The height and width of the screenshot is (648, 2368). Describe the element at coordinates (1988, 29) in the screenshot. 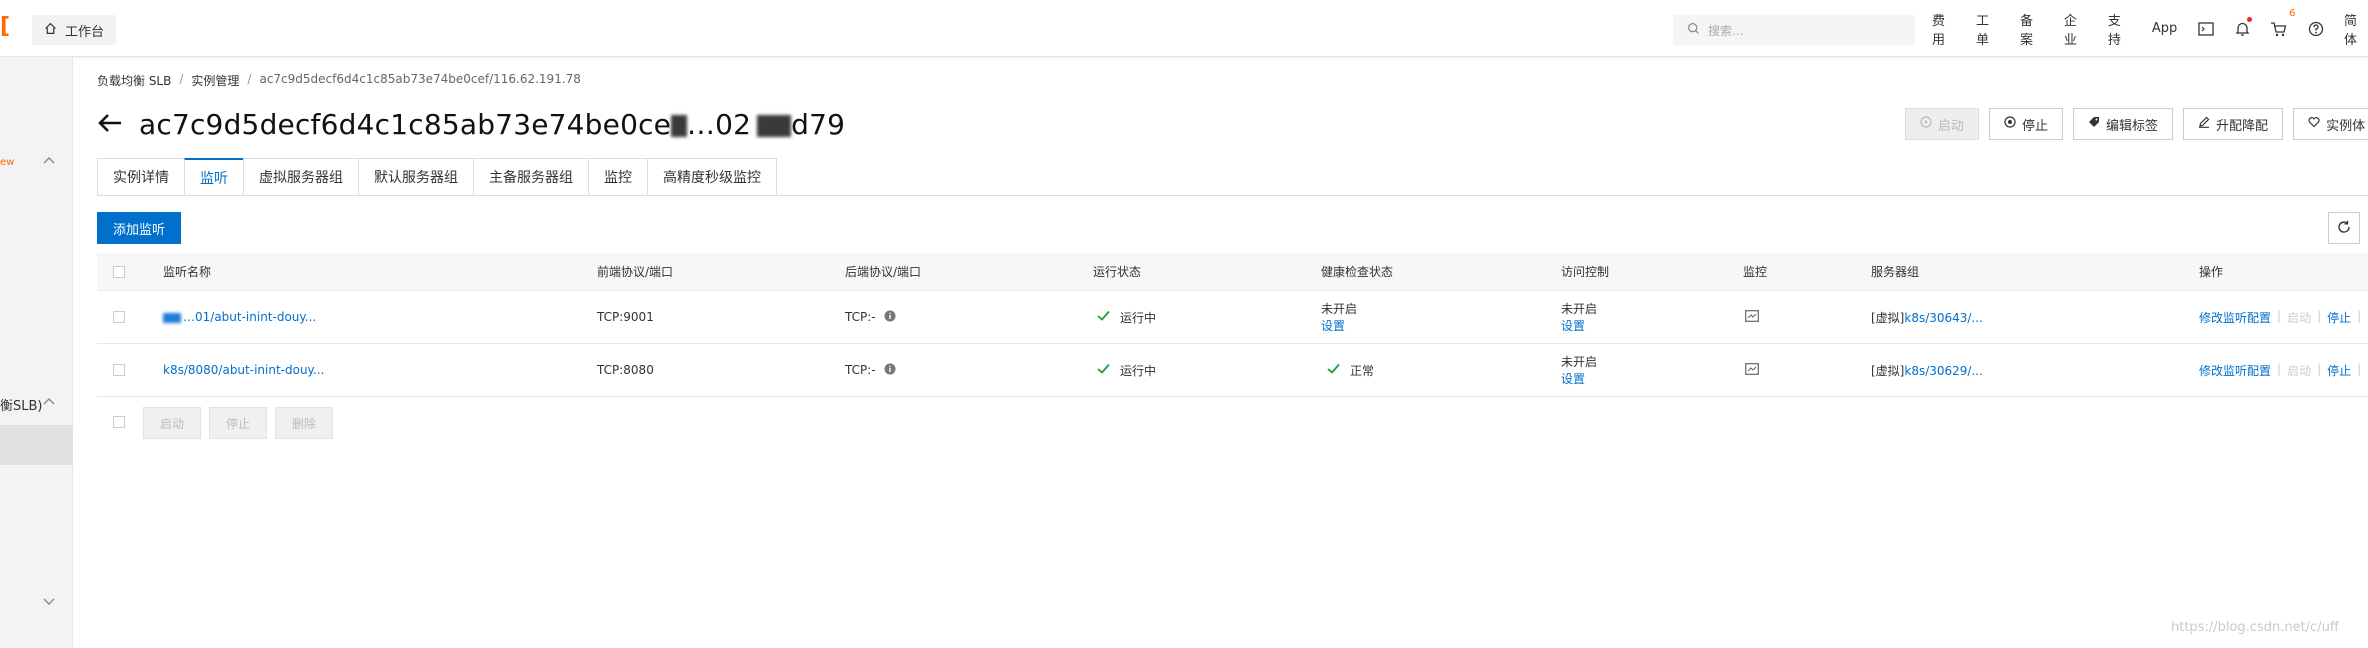

I see `nav-tickets: 工单` at that location.